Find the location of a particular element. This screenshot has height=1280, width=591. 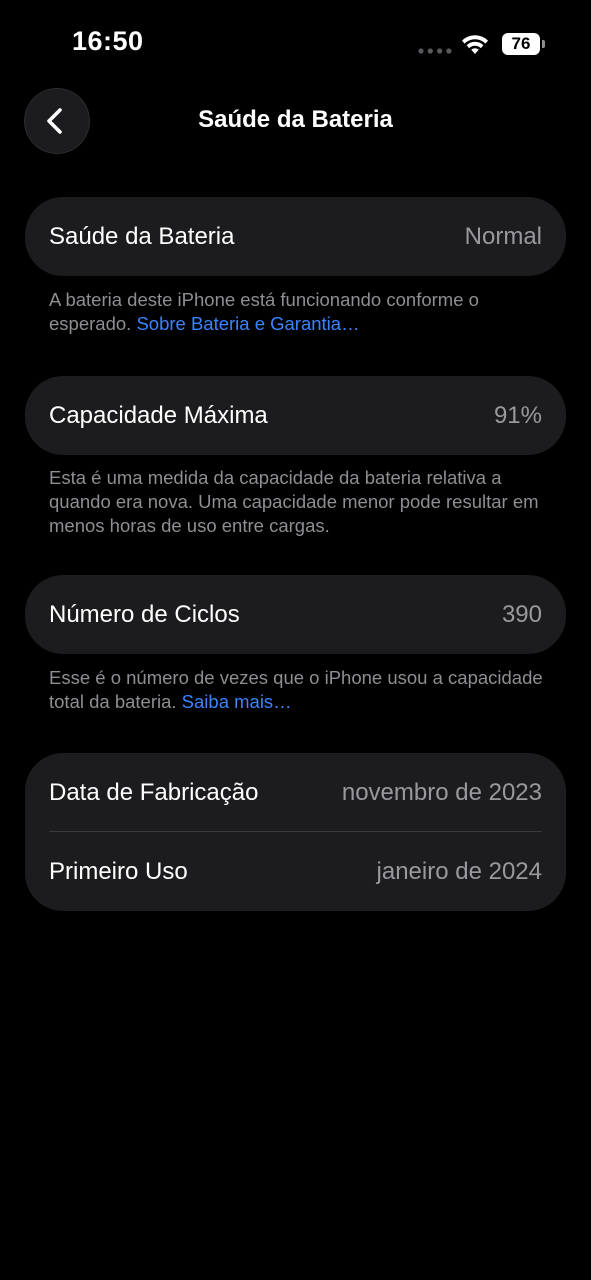

max-capacity-card: Capacidade Máxima 91% is located at coordinates (295, 415).